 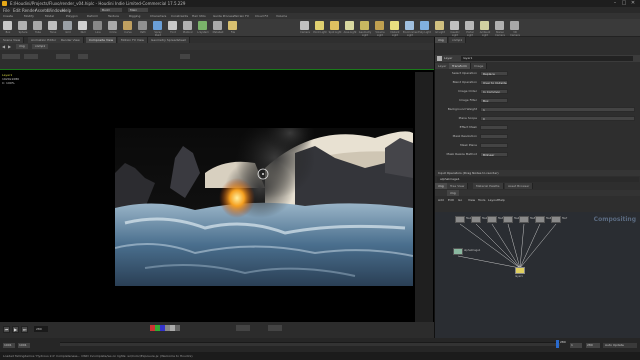 I want to click on tab-img: img, so click(x=441, y=40).